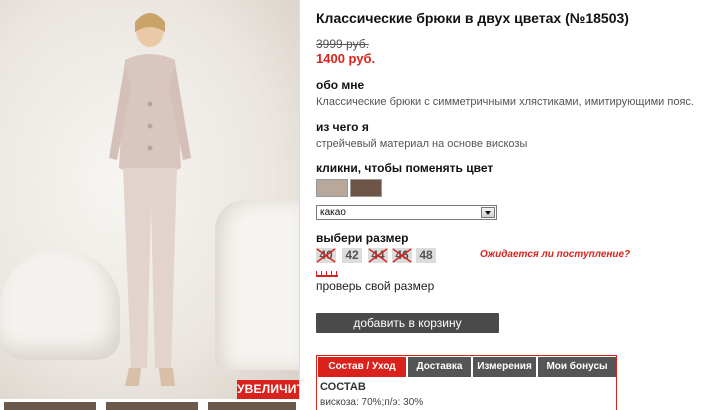 The image size is (701, 410). What do you see at coordinates (504, 367) in the screenshot?
I see `tab-measurements: Измерения` at bounding box center [504, 367].